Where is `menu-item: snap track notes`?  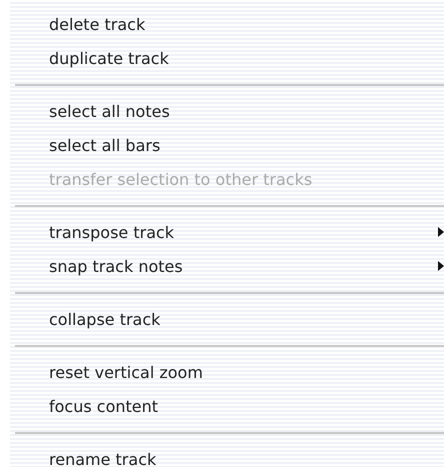
menu-item: snap track notes is located at coordinates (116, 266).